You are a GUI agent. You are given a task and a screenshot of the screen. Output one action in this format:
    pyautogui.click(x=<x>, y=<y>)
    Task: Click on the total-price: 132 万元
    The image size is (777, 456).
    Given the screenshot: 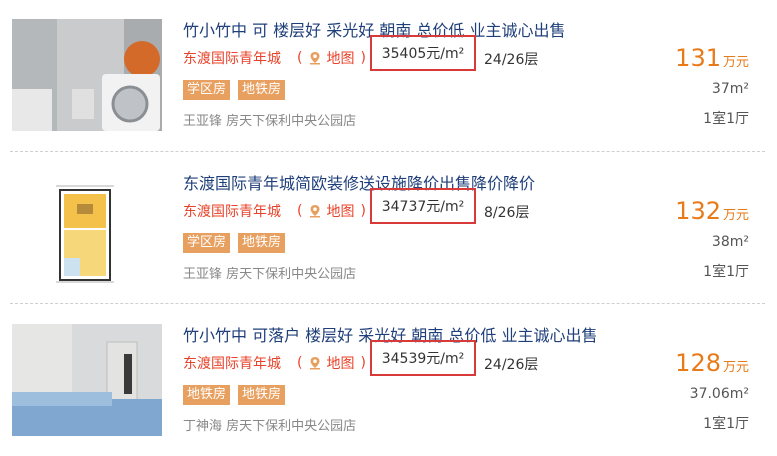 What is the action you would take?
    pyautogui.click(x=712, y=211)
    